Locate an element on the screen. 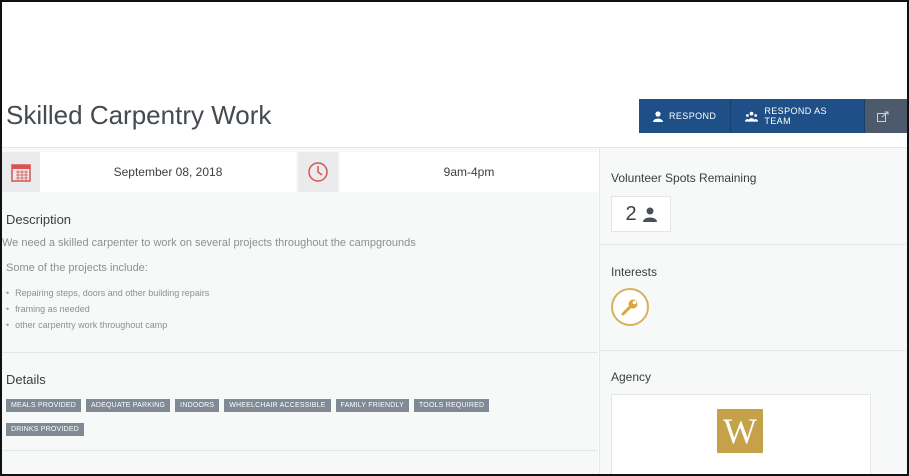 The width and height of the screenshot is (909, 476). tag-indoors: INDOORS is located at coordinates (197, 405).